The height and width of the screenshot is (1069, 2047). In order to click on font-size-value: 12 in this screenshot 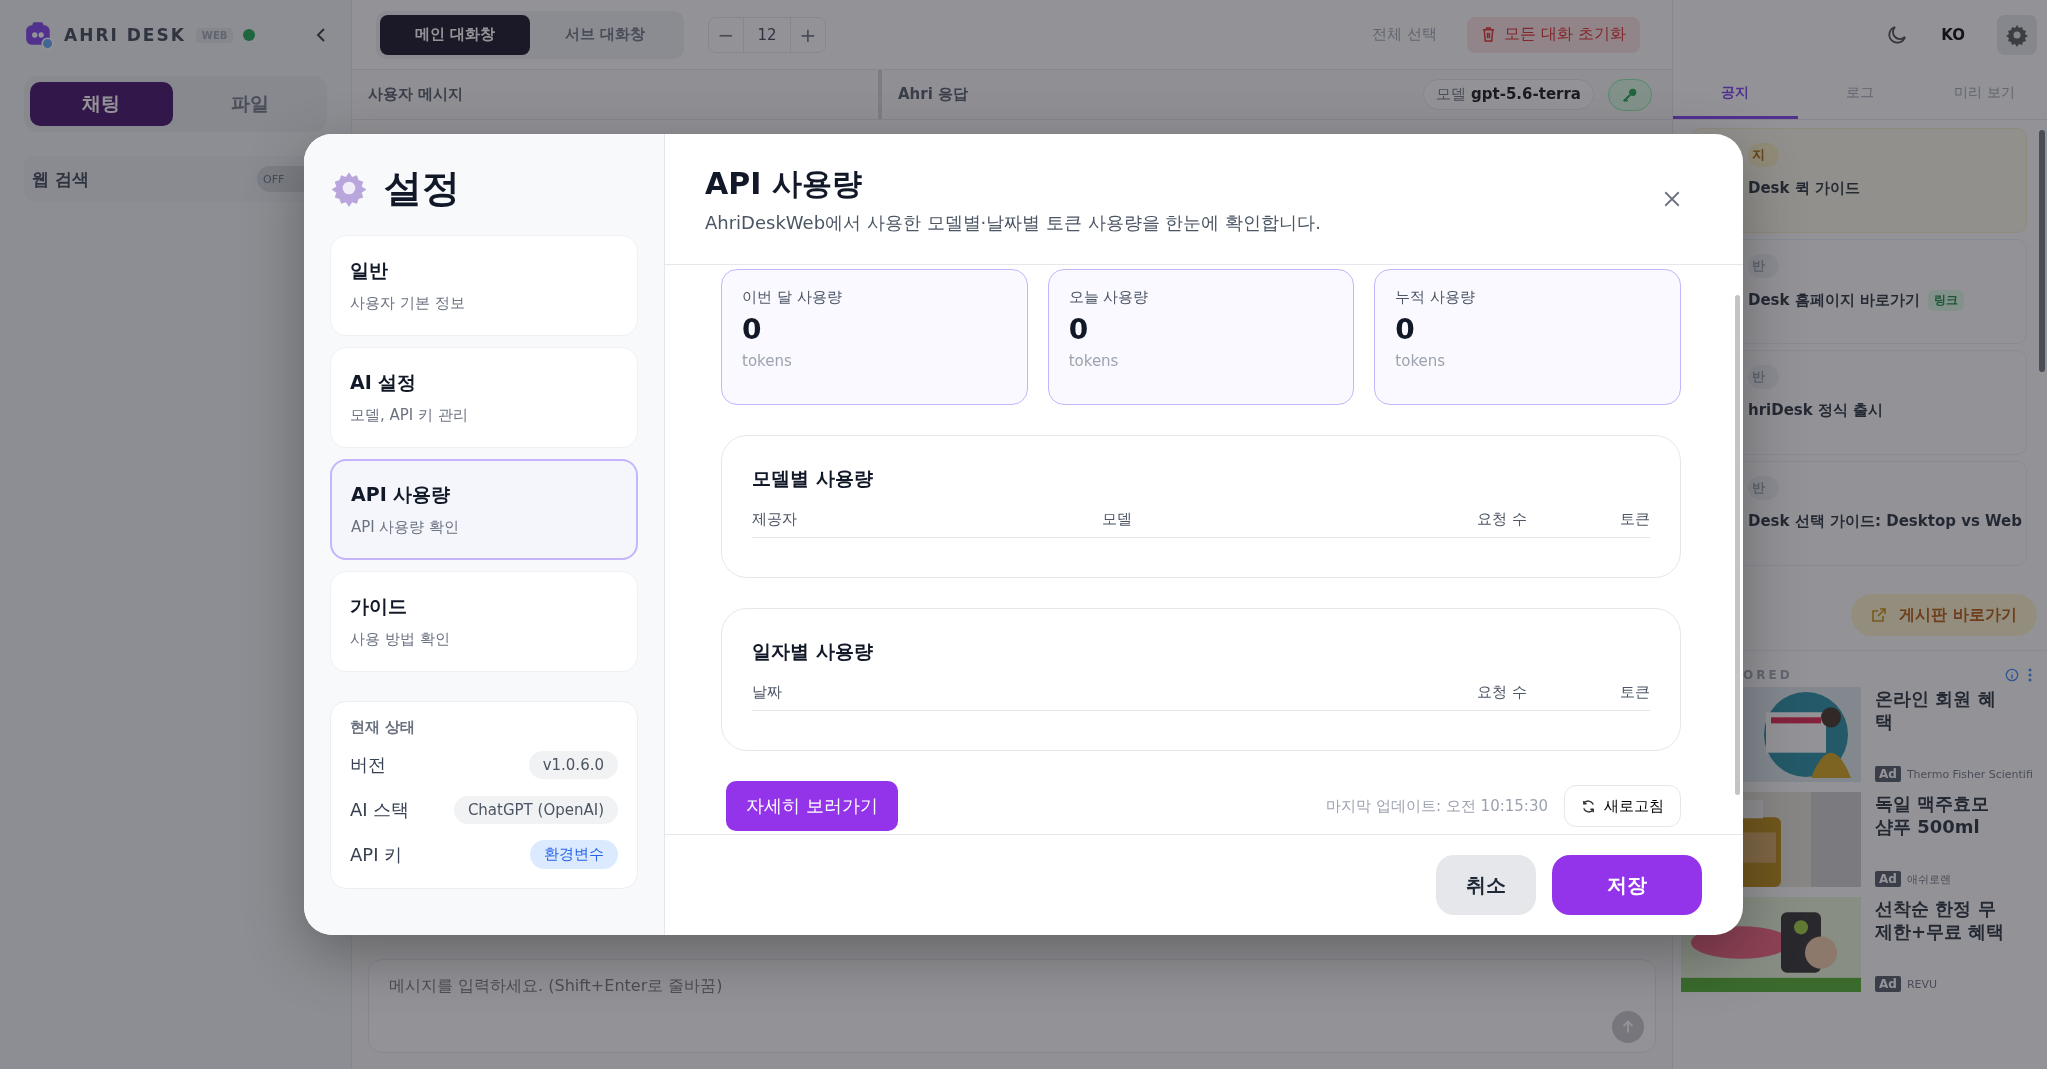, I will do `click(767, 34)`.